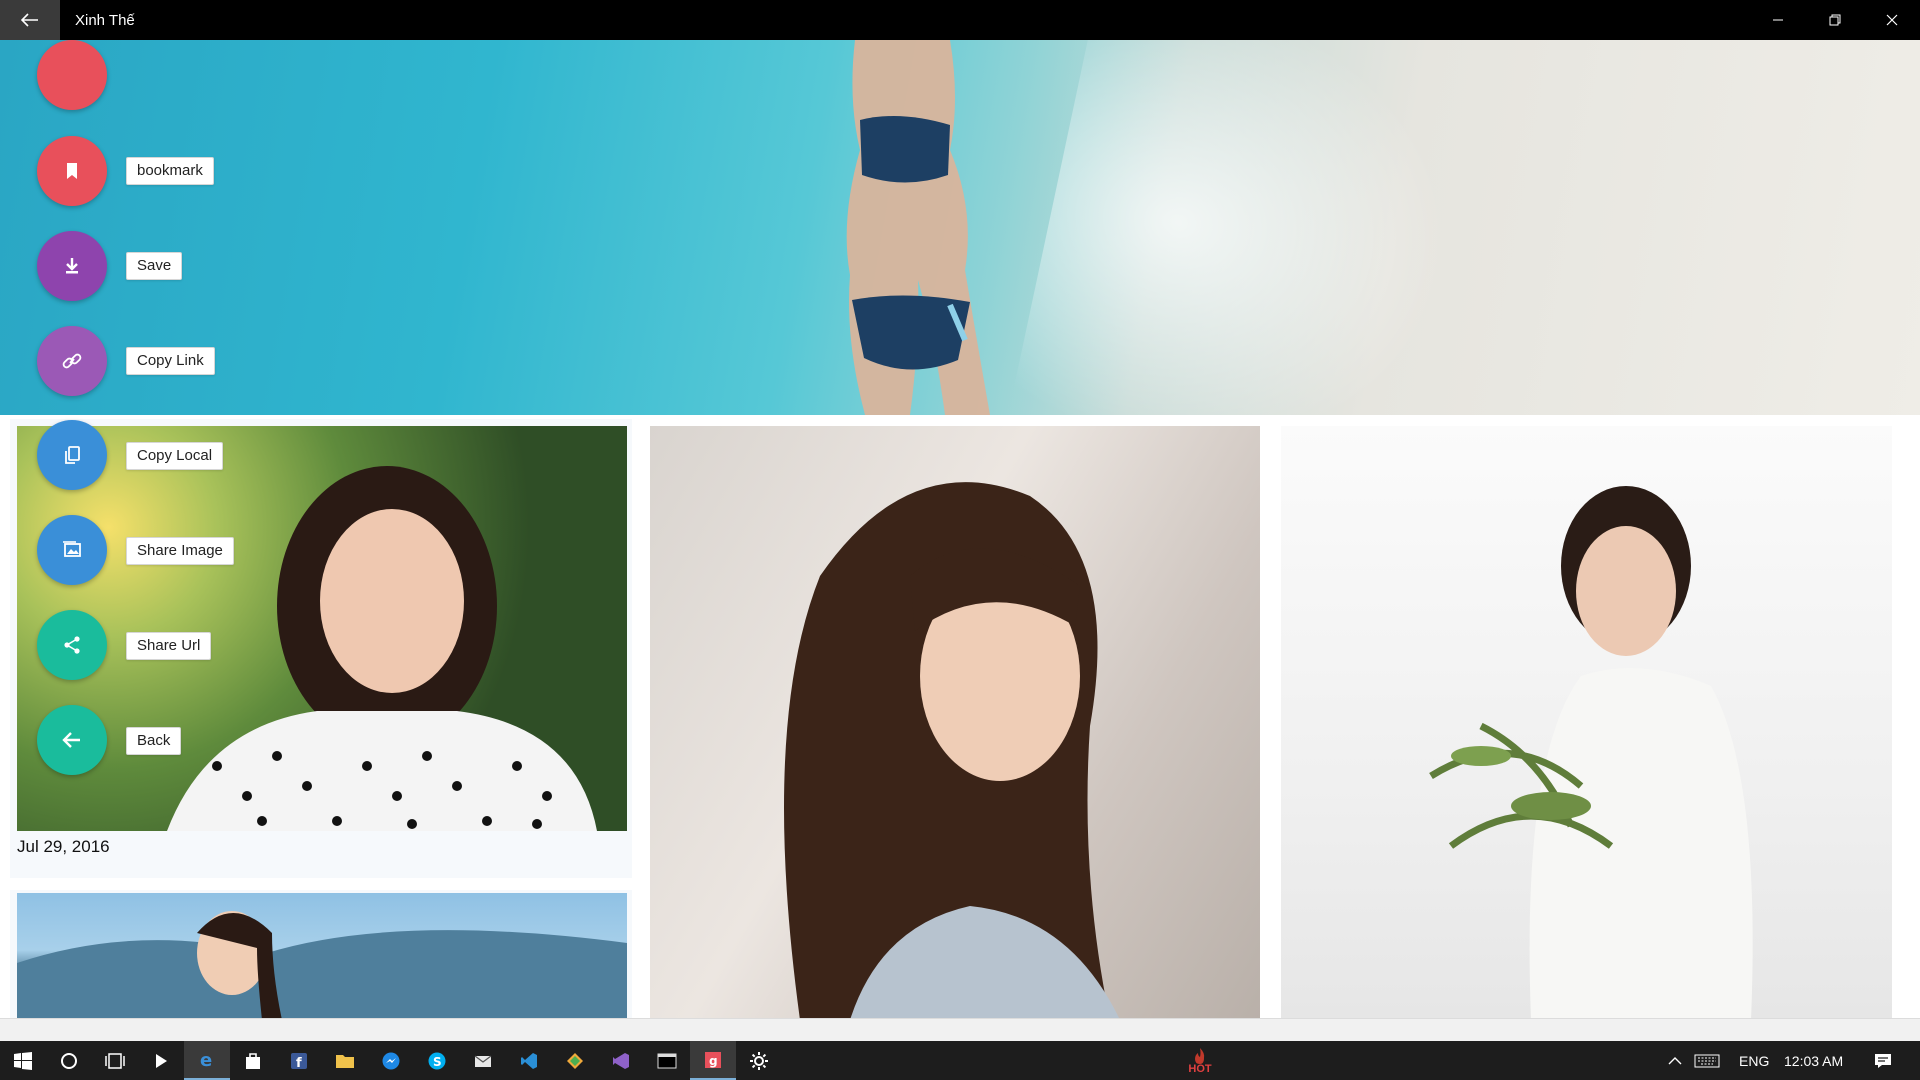  I want to click on taskbar-app-explorer, so click(345, 1060).